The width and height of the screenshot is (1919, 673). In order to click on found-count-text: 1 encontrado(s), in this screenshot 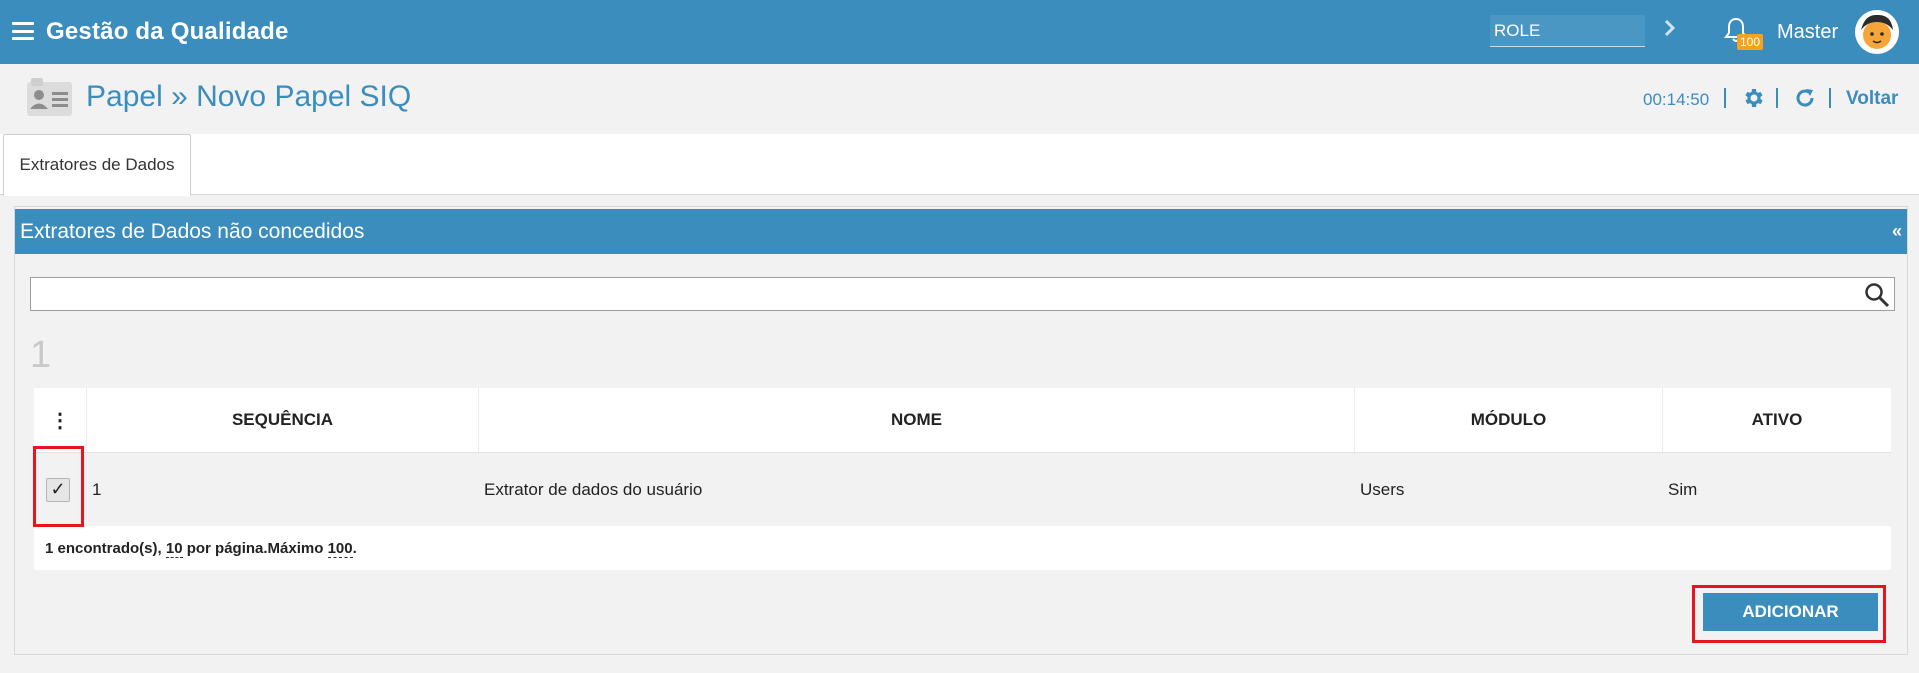, I will do `click(105, 548)`.